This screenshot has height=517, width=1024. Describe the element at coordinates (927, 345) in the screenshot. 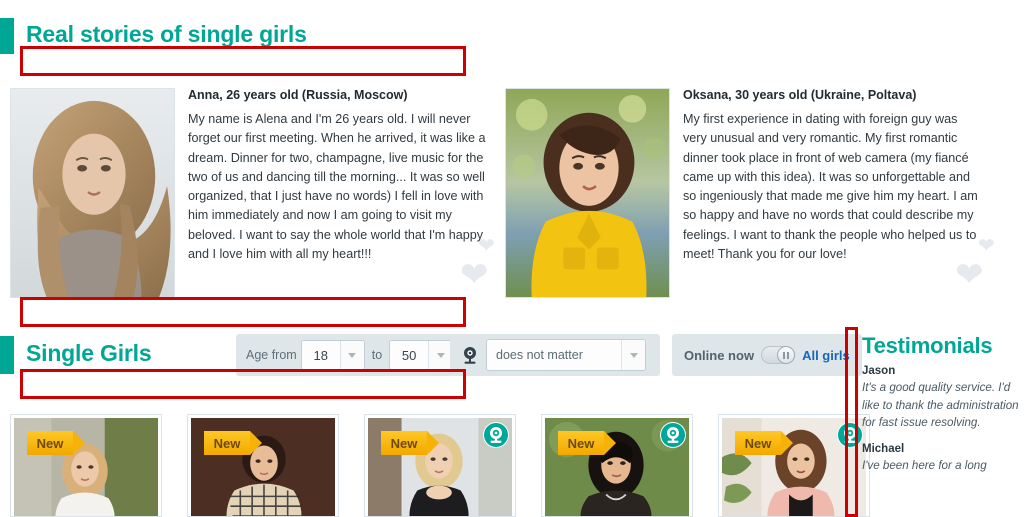

I see `testimonials-title: Testimonials` at that location.